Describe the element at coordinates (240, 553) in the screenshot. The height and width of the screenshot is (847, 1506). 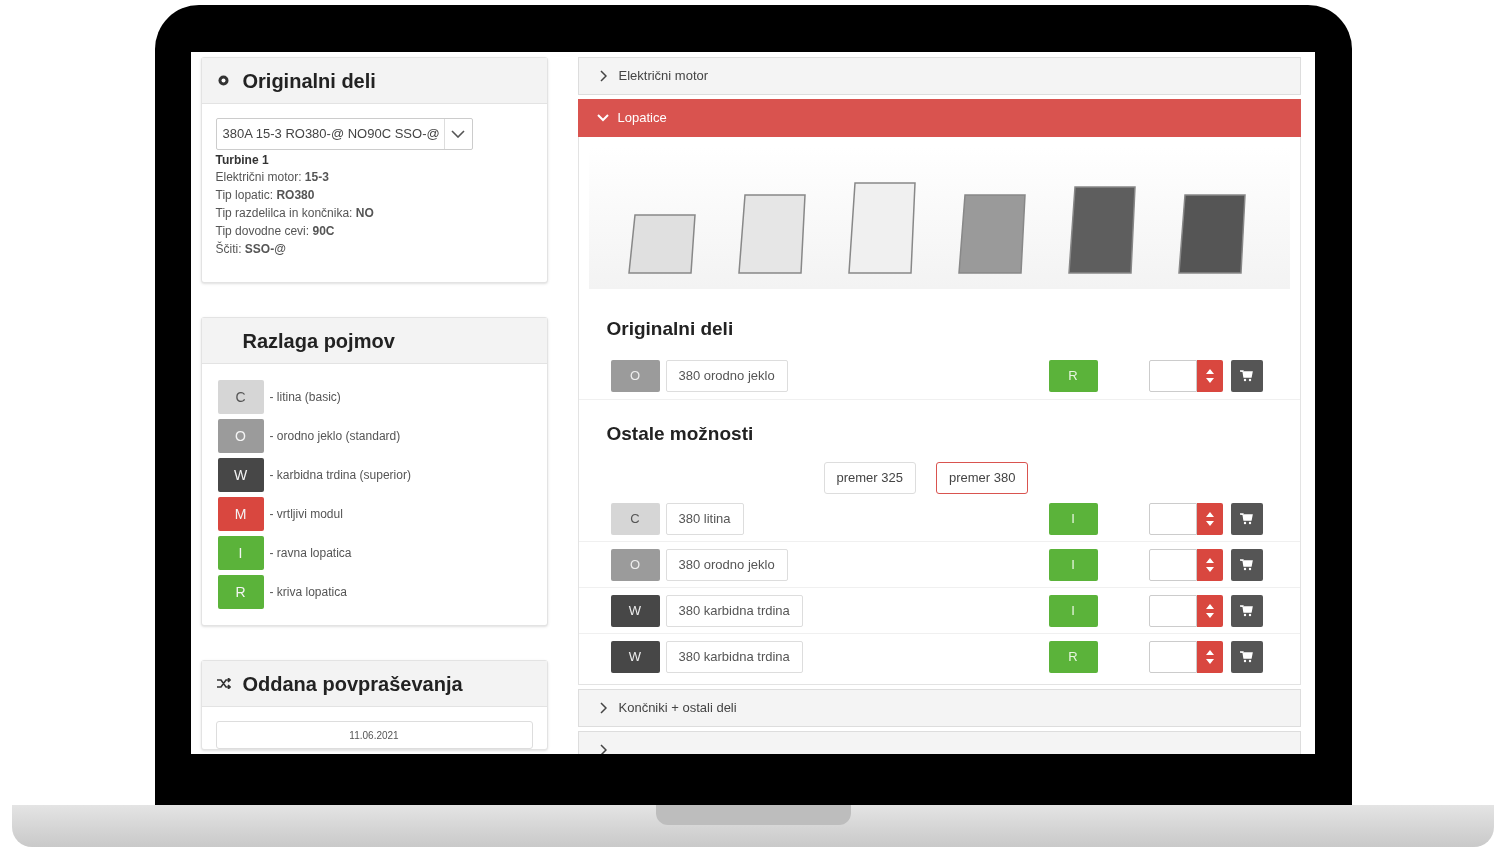
I see `code-badge: I` at that location.